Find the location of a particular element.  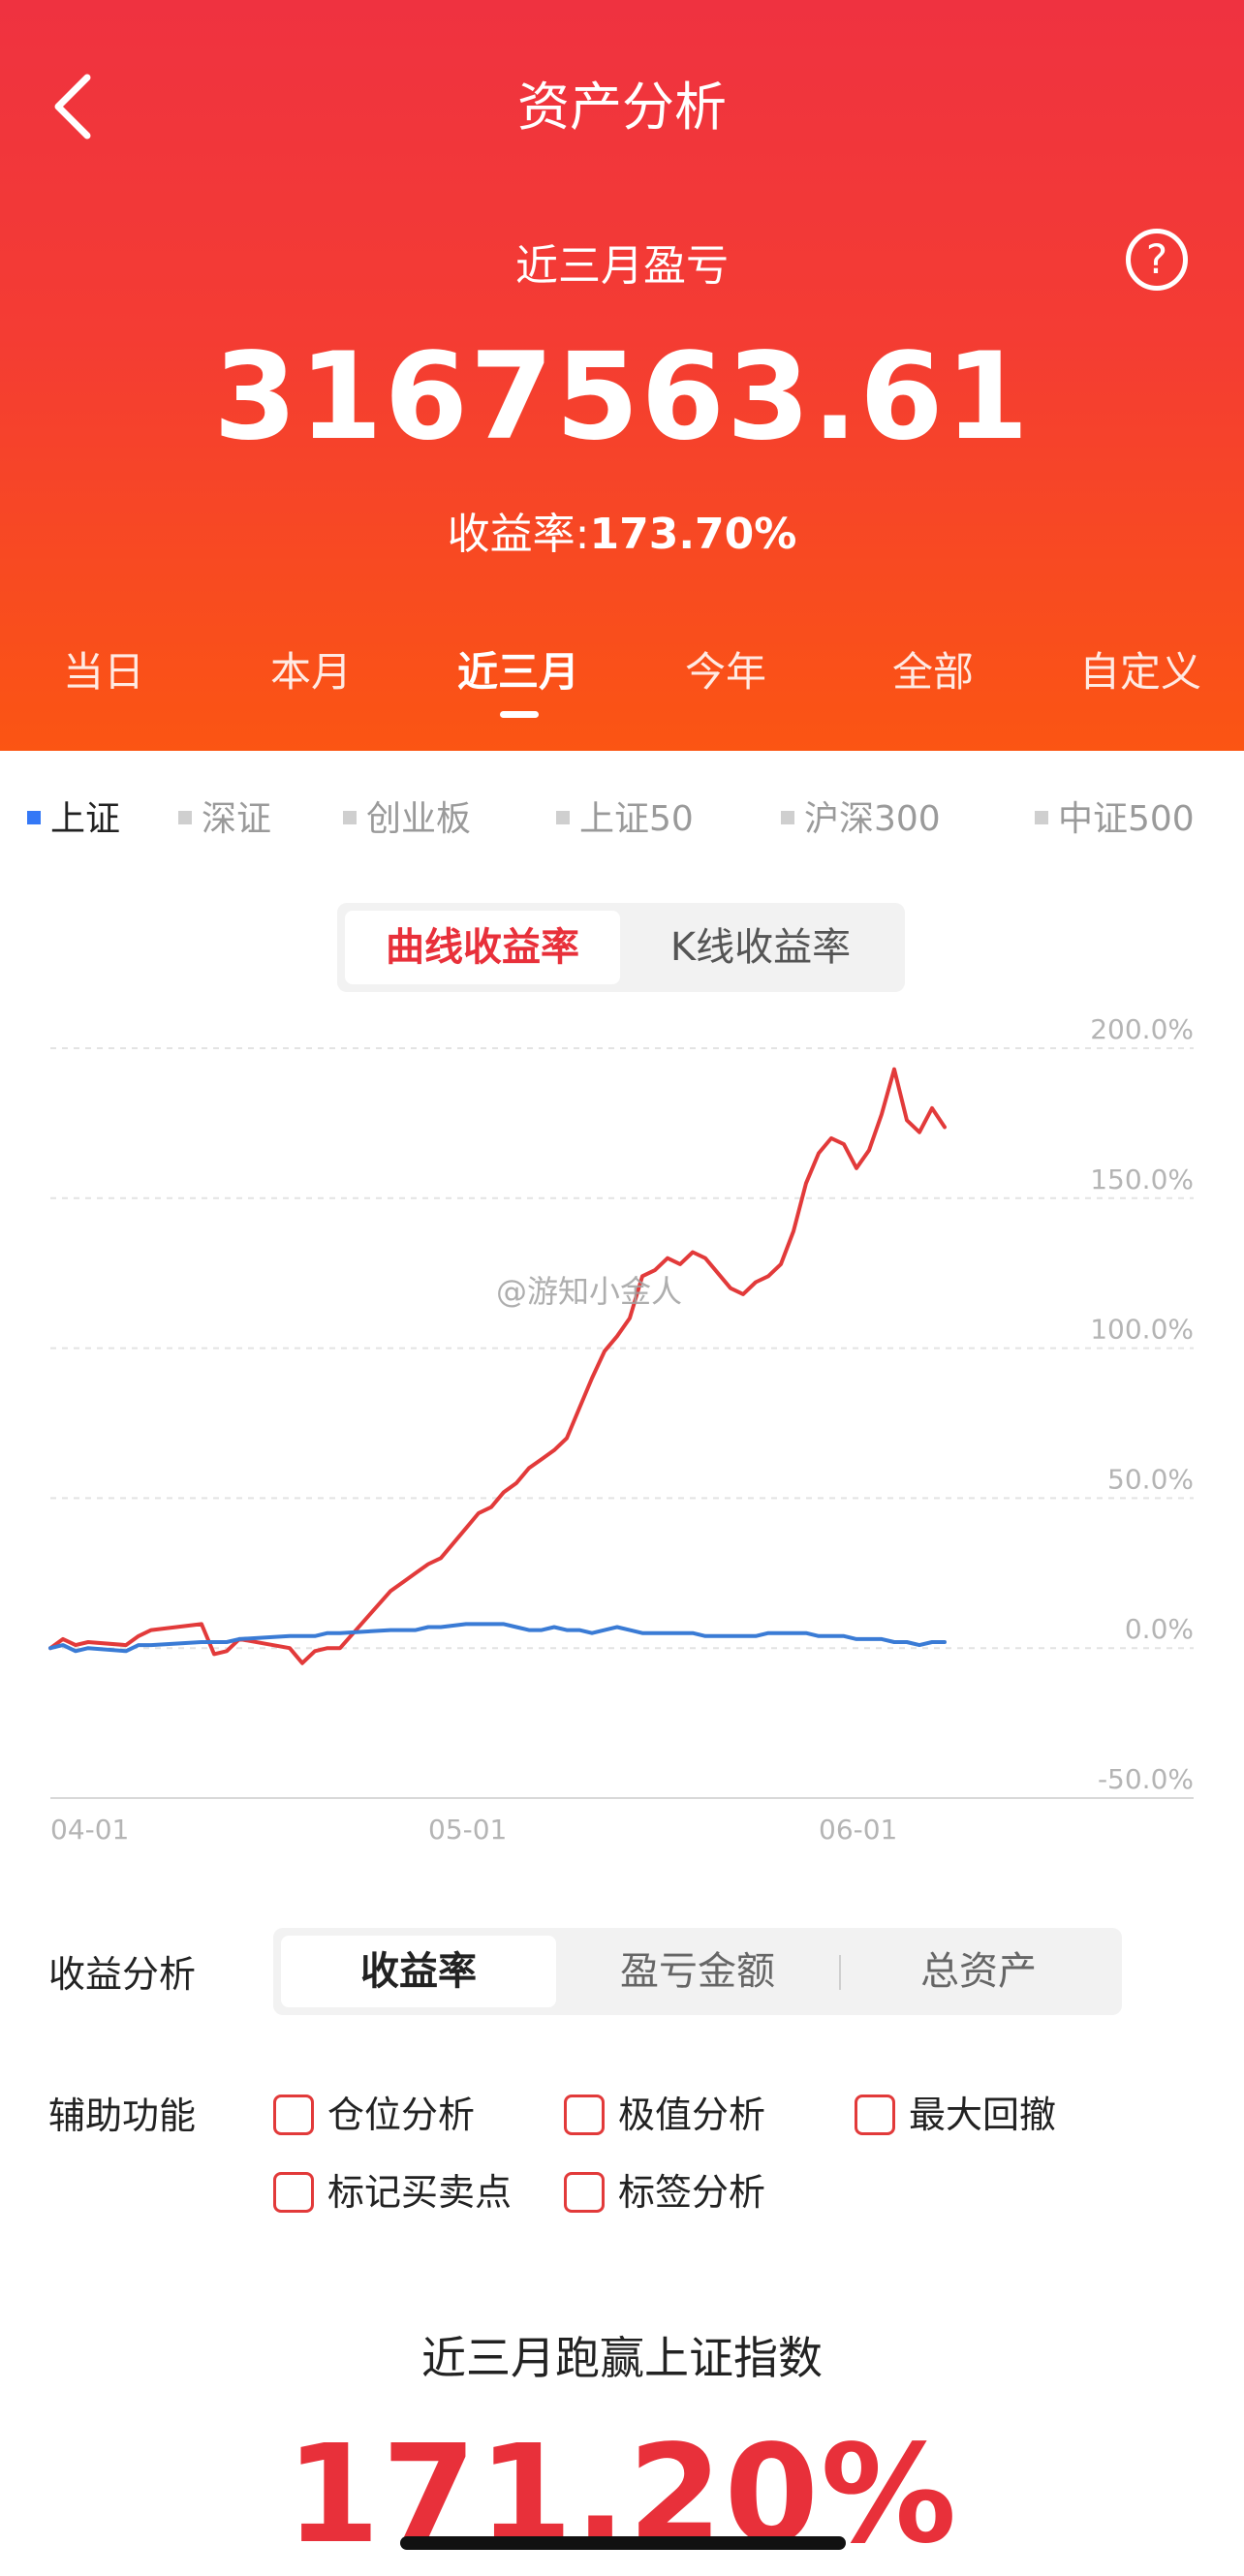

index-zz500: 中证500 is located at coordinates (1115, 816).